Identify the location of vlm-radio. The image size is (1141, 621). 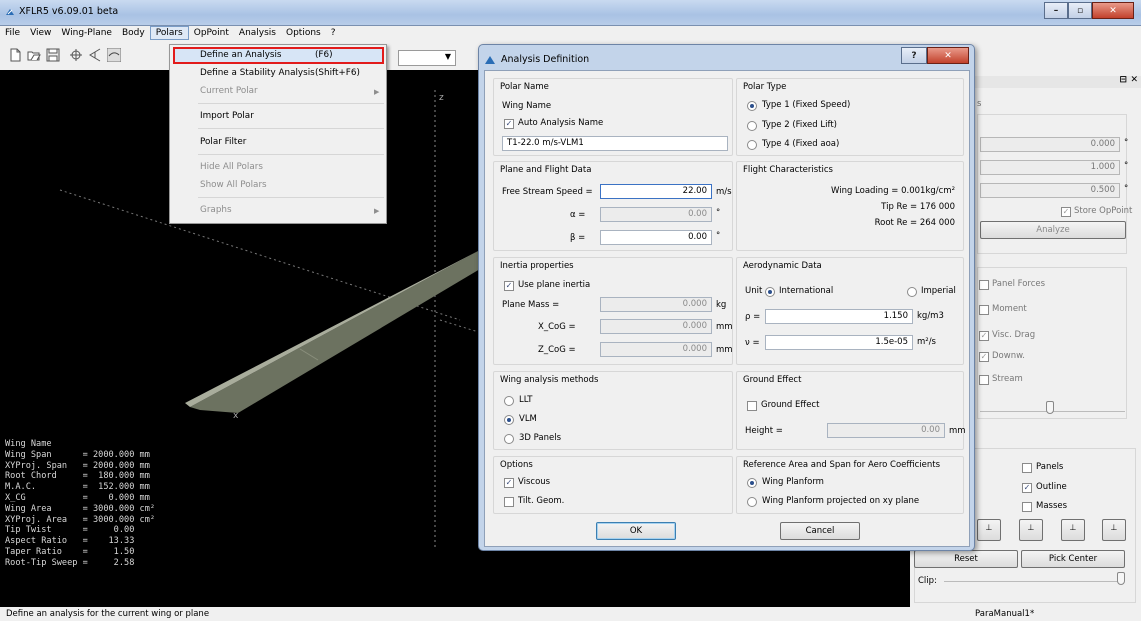
(509, 420).